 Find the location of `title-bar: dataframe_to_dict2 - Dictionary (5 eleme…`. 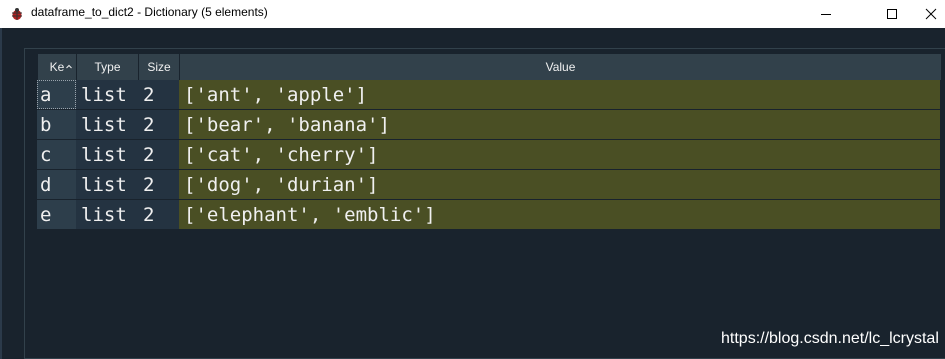

title-bar: dataframe_to_dict2 - Dictionary (5 eleme… is located at coordinates (472, 14).